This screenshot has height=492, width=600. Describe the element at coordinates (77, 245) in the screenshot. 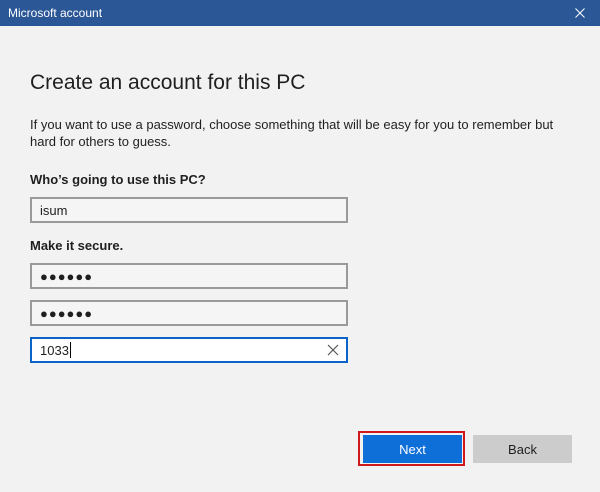

I see `secure-label: Make it secure.` at that location.